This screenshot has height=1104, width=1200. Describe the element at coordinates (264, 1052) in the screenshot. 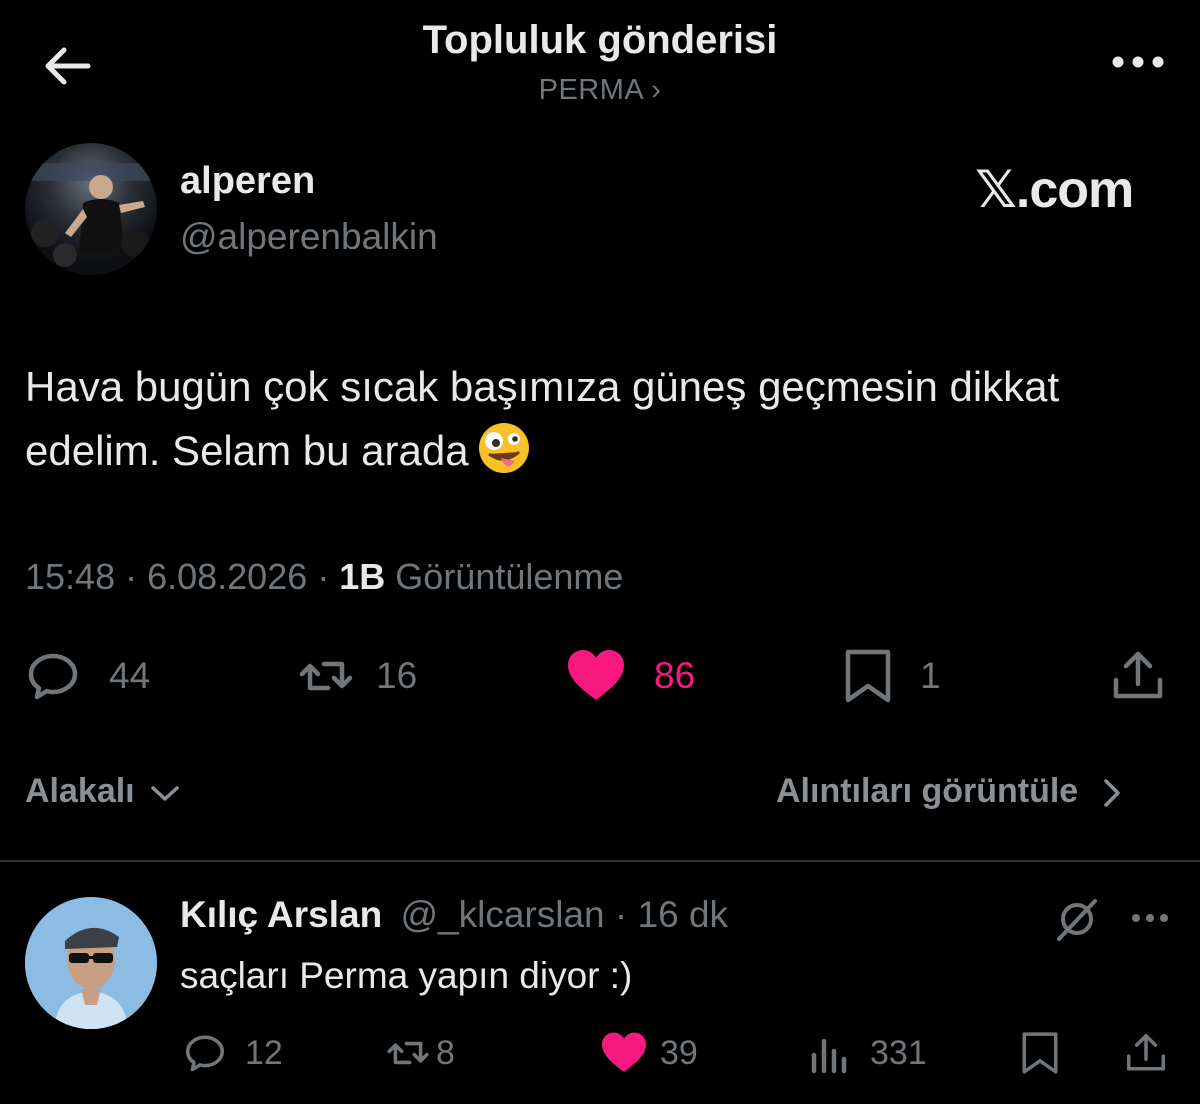

I see `reply-reply-count: 12` at that location.